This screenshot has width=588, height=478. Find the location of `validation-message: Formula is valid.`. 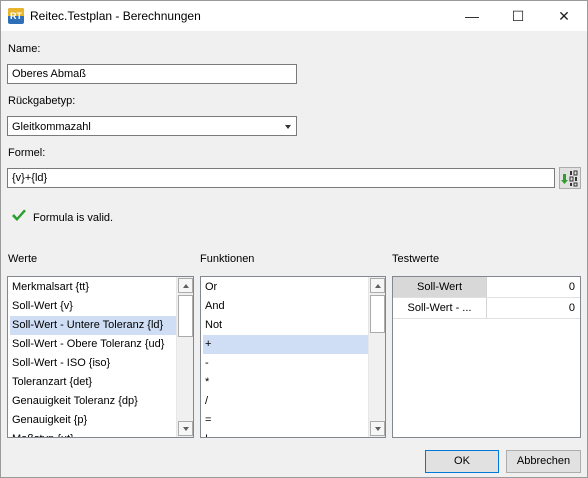

validation-message: Formula is valid. is located at coordinates (73, 218).